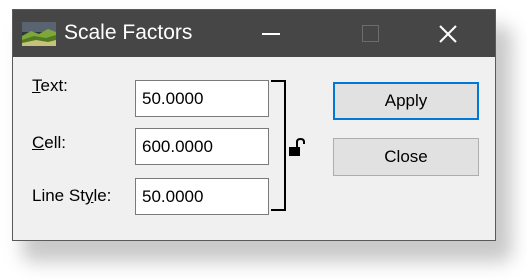 The image size is (527, 280). I want to click on line-style-label-after: le:, so click(102, 195).